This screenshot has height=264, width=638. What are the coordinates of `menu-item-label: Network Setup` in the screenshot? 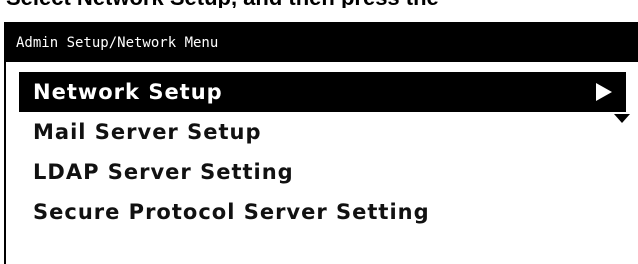 It's located at (128, 92).